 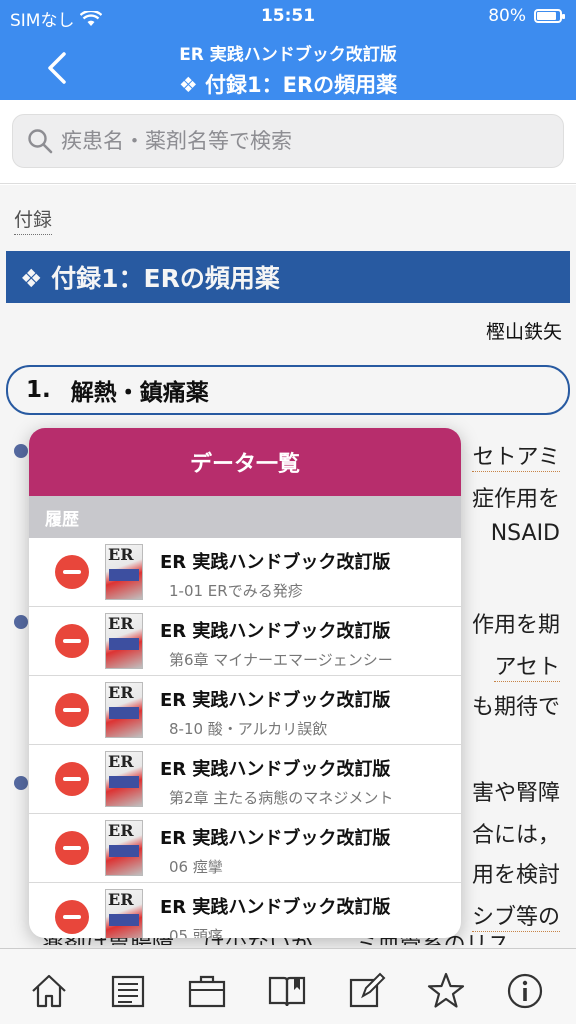 What do you see at coordinates (288, 17) in the screenshot?
I see `status-bar: SIMなし 15:51 80%` at bounding box center [288, 17].